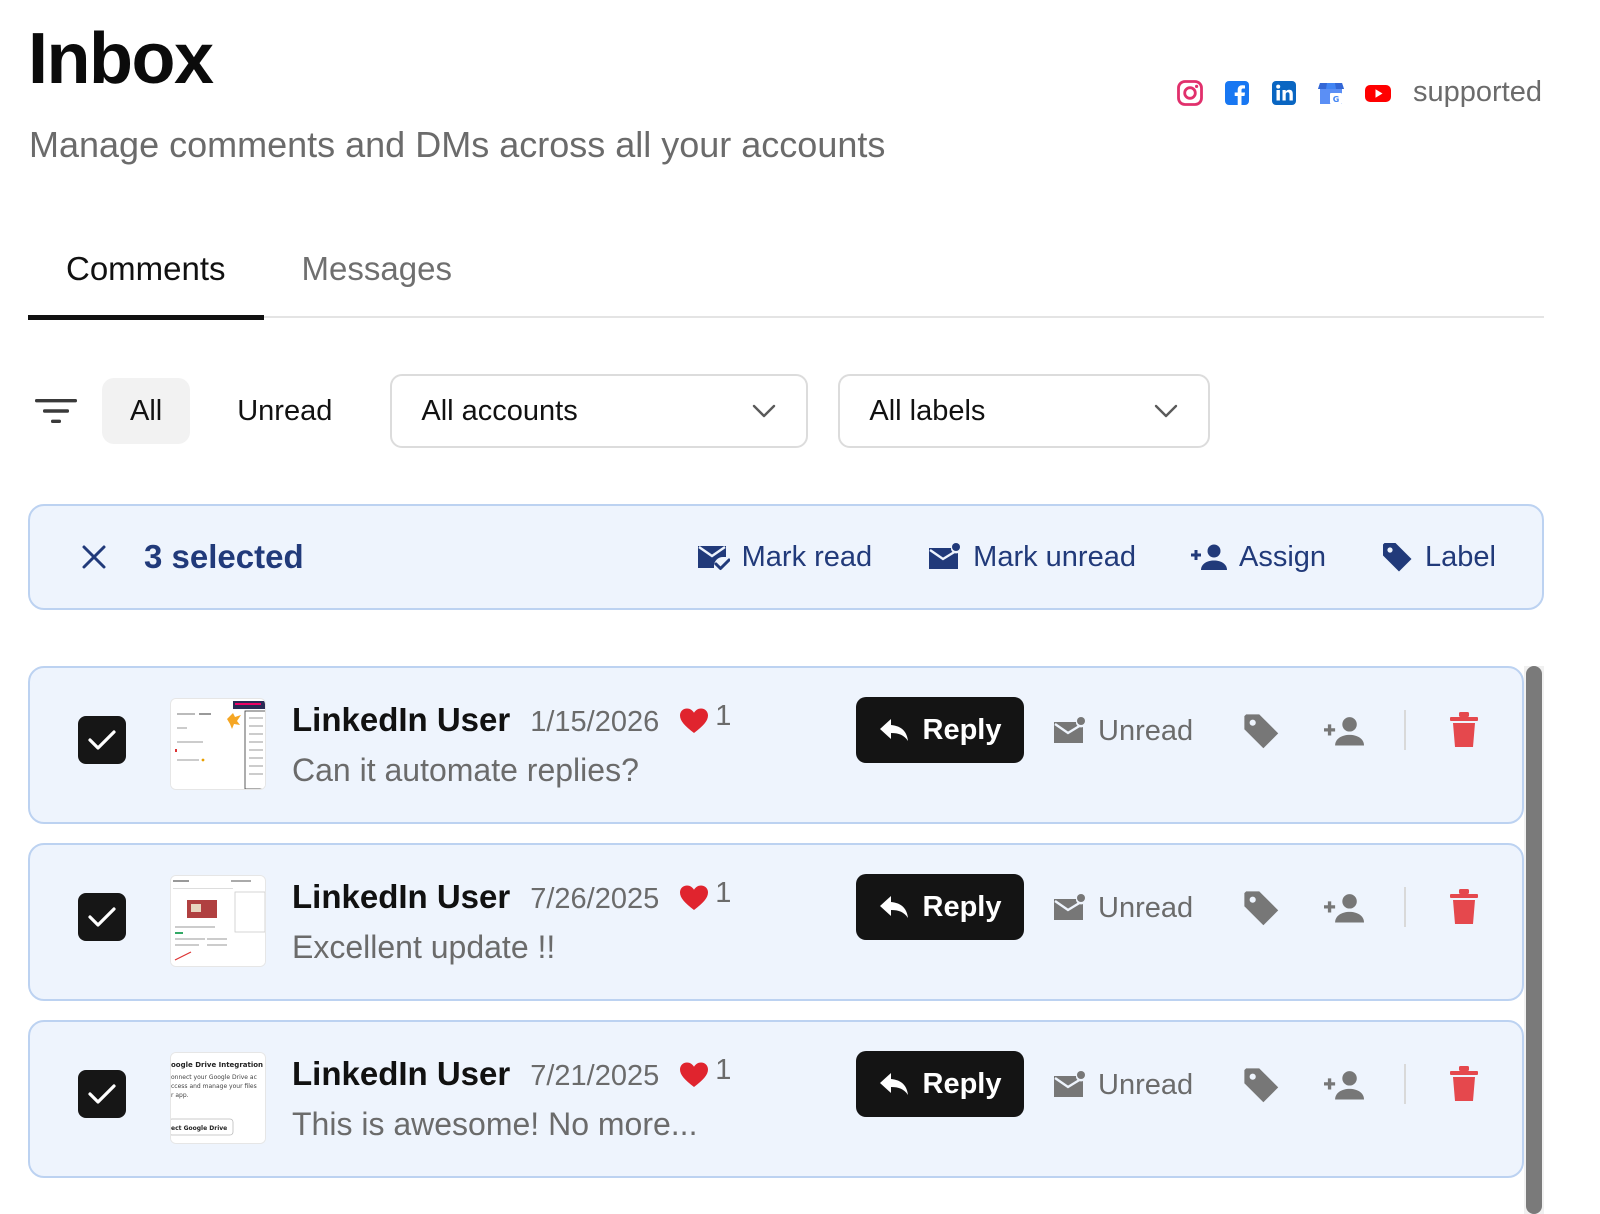 The width and height of the screenshot is (1600, 1214). What do you see at coordinates (214, 1077) in the screenshot?
I see `thumb-line: onnect your Google Drive ac` at bounding box center [214, 1077].